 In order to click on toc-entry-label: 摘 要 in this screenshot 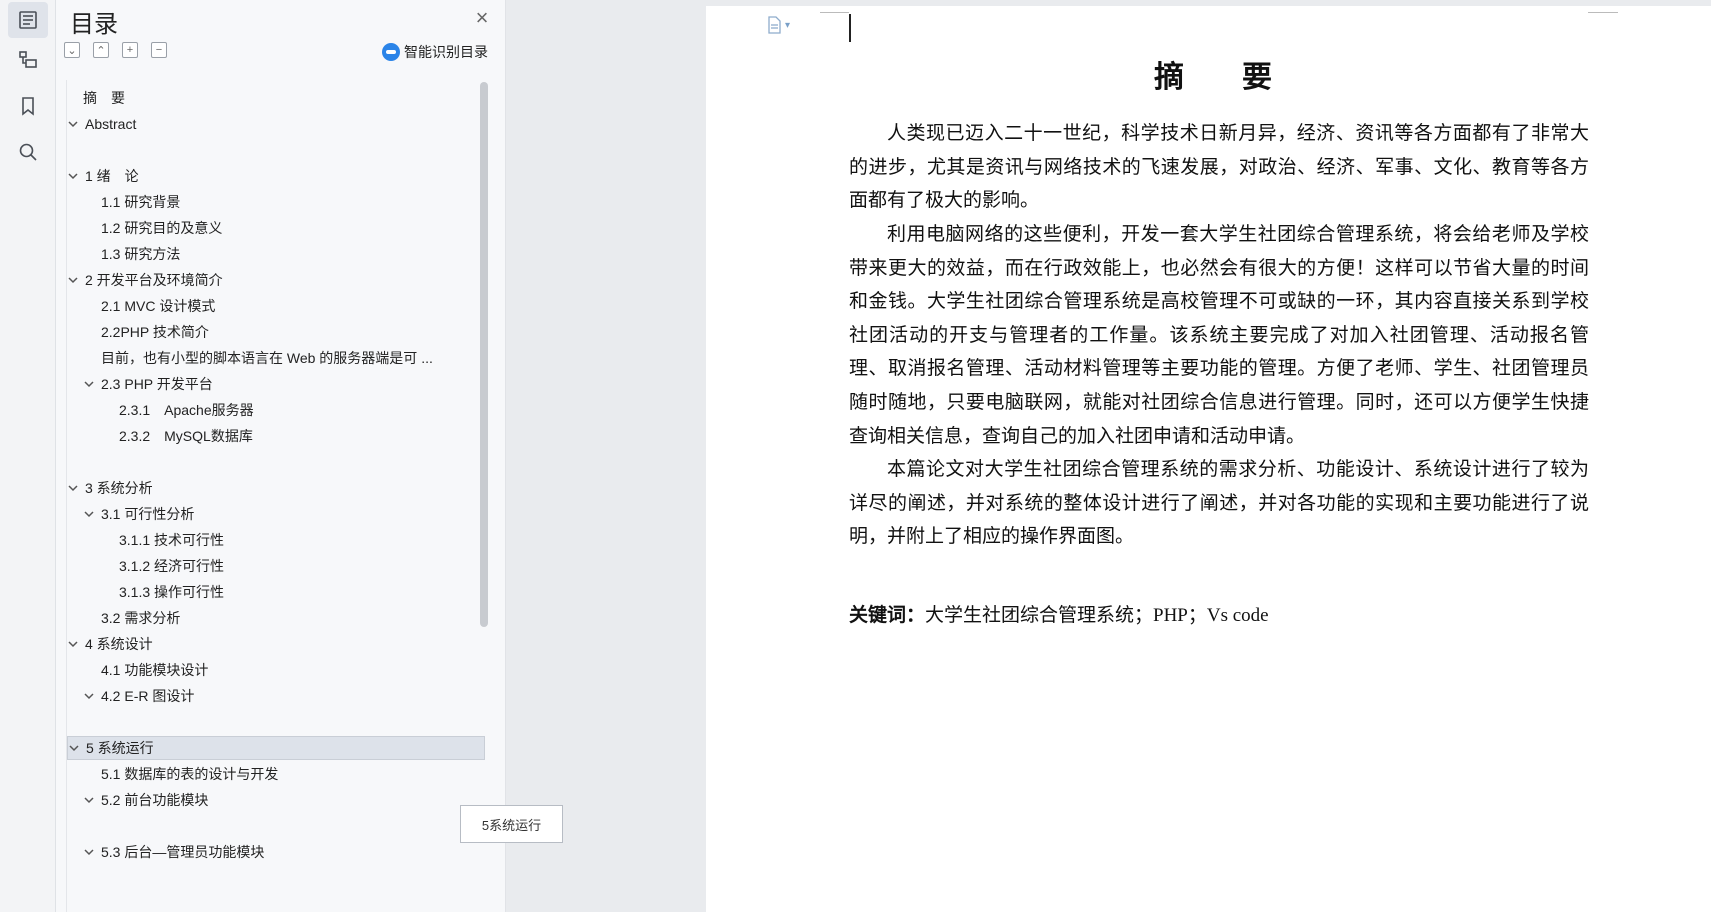, I will do `click(104, 98)`.